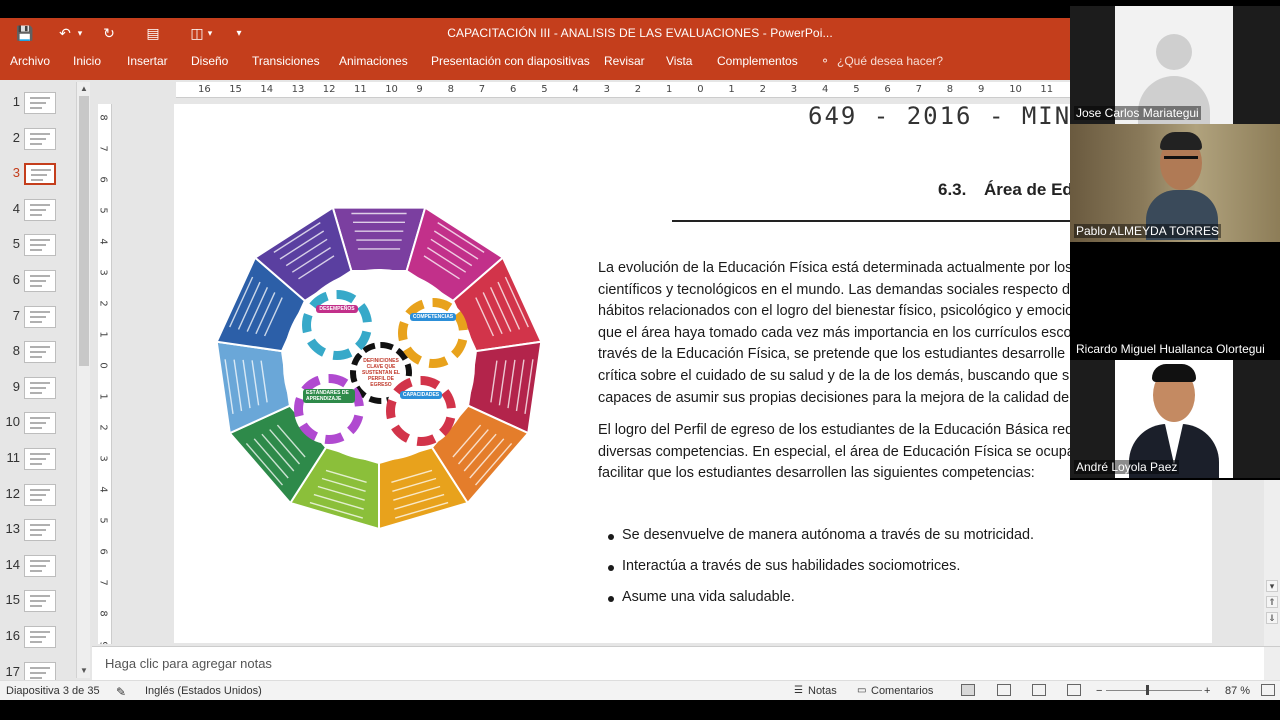 The height and width of the screenshot is (720, 1280). I want to click on slide-thumbnail: 12, so click(38, 495).